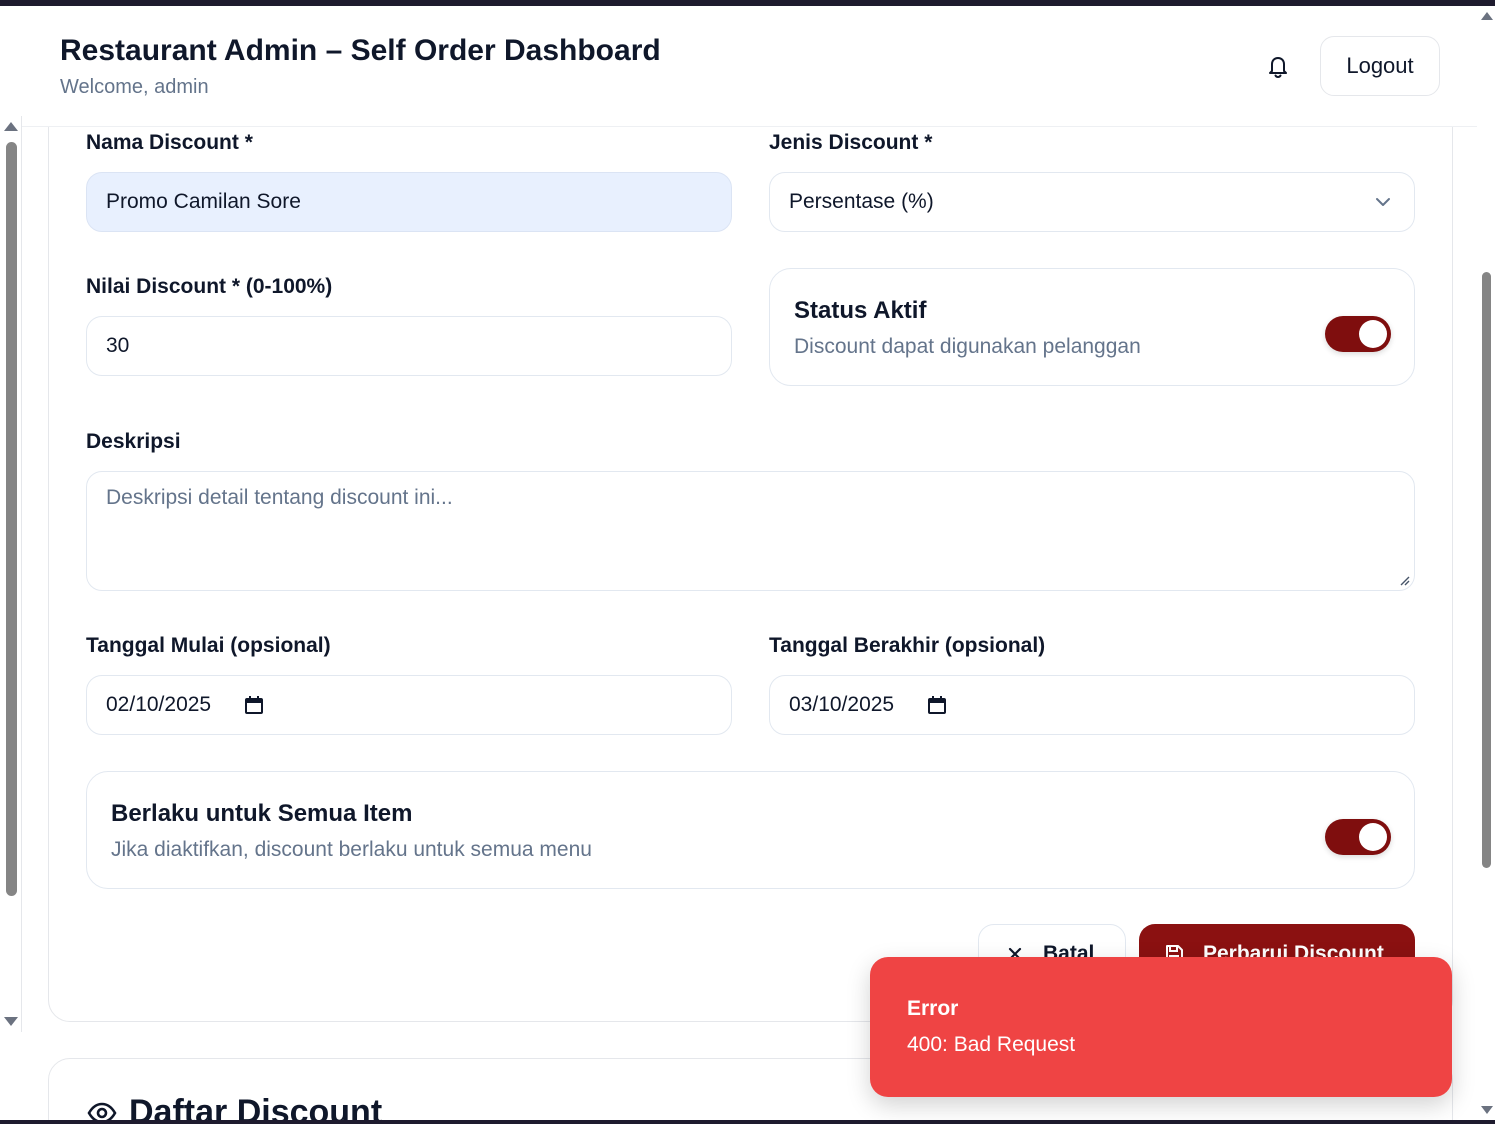 This screenshot has width=1495, height=1124. Describe the element at coordinates (1278, 66) in the screenshot. I see `bell-icon` at that location.